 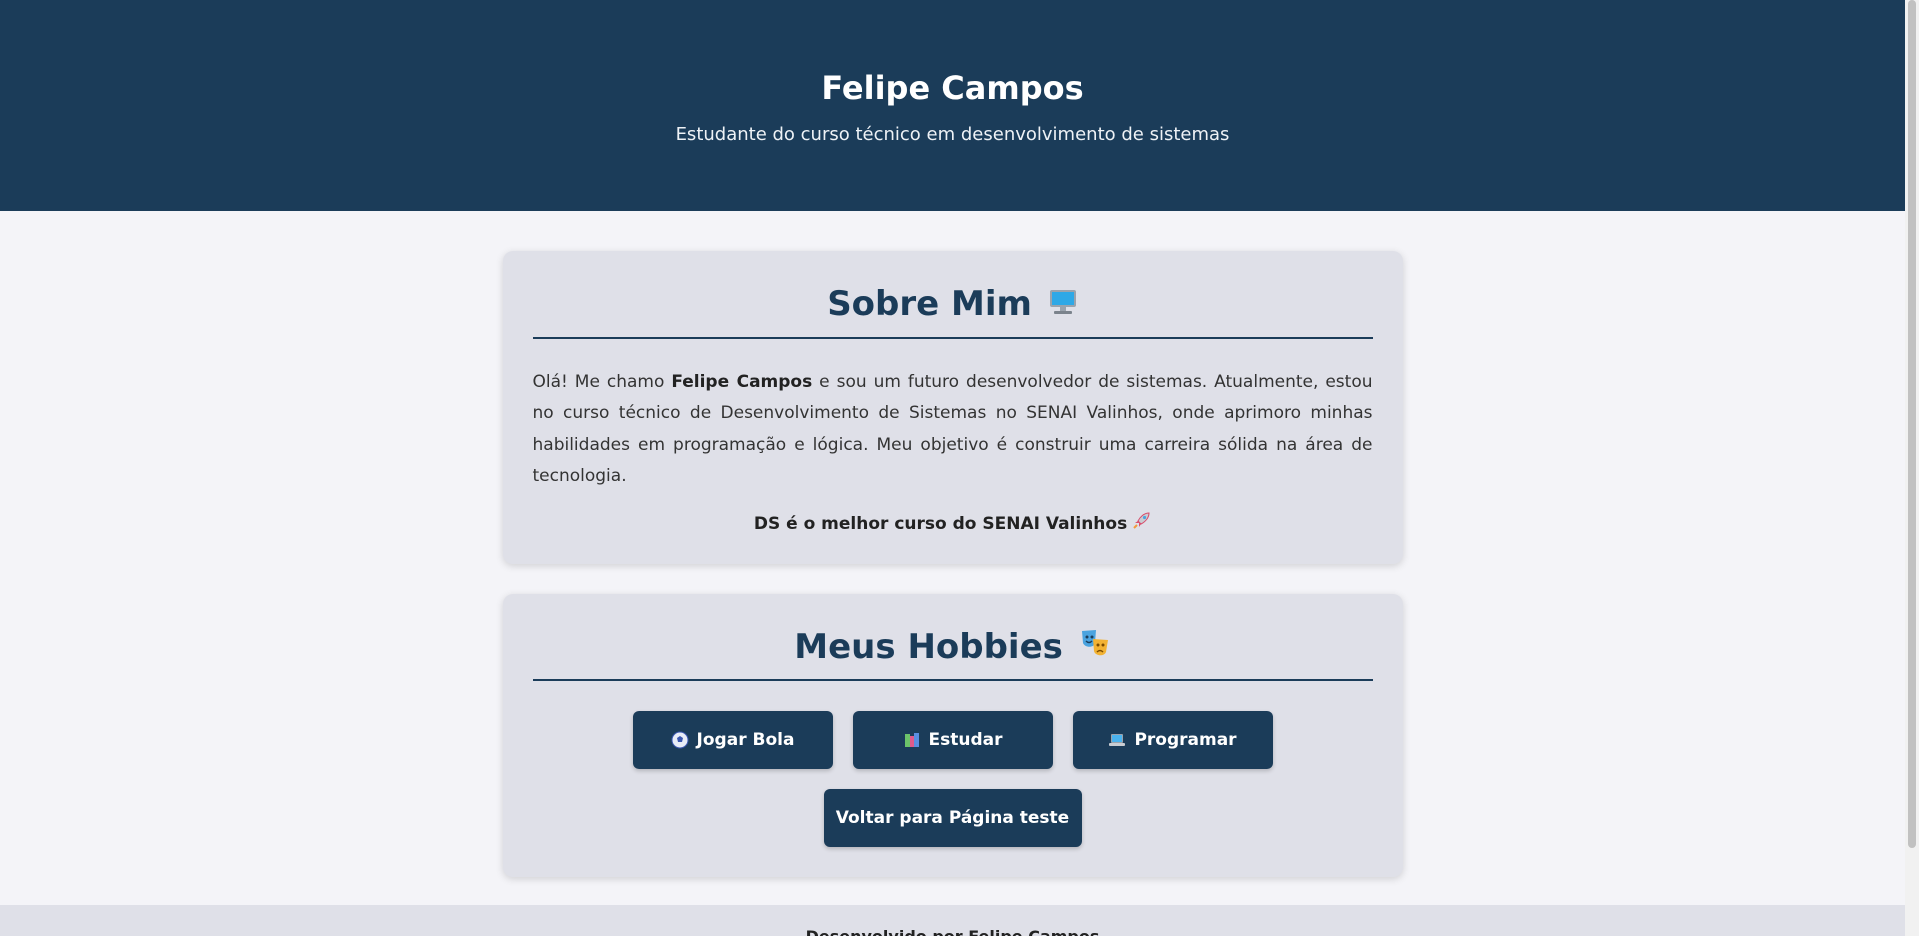 I want to click on back-row: Voltar para Página teste, so click(x=953, y=818).